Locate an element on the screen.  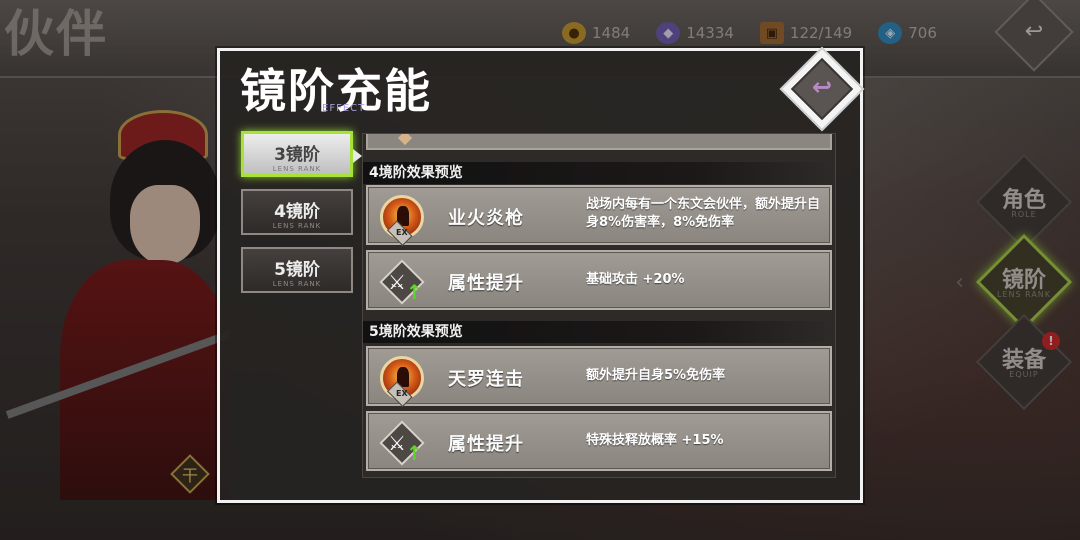
skill-description: 额外提升自身5%免伤率 is located at coordinates (656, 375).